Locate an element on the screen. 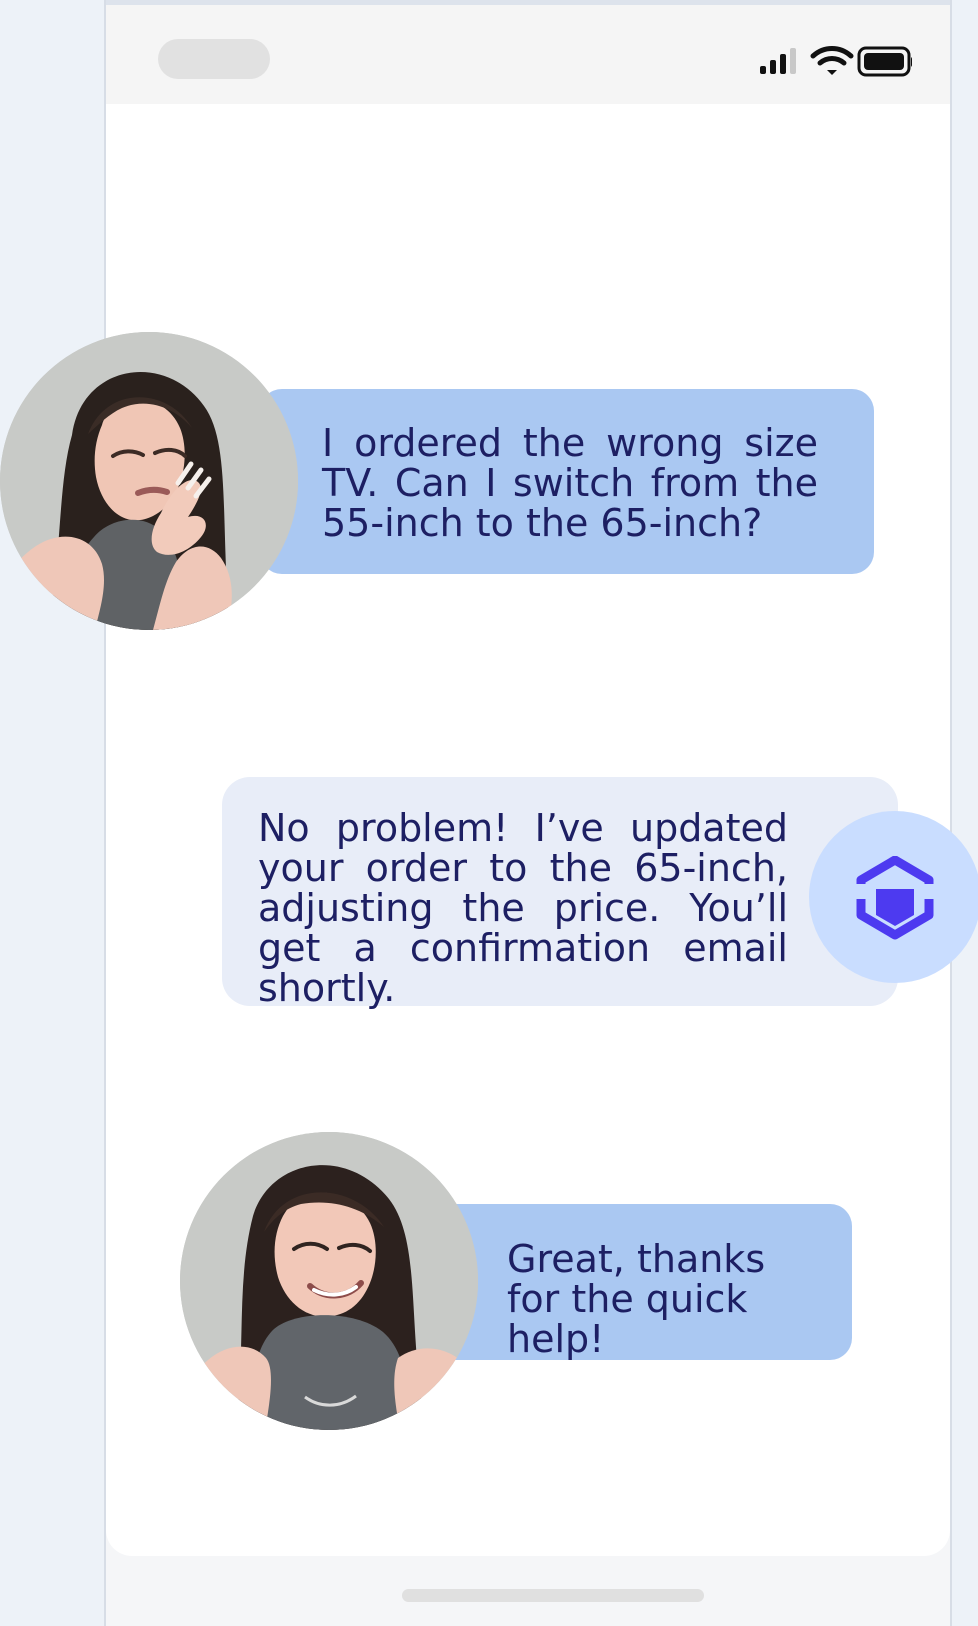 Image resolution: width=978 pixels, height=1626 pixels. thinking-customer-photo is located at coordinates (149, 481).